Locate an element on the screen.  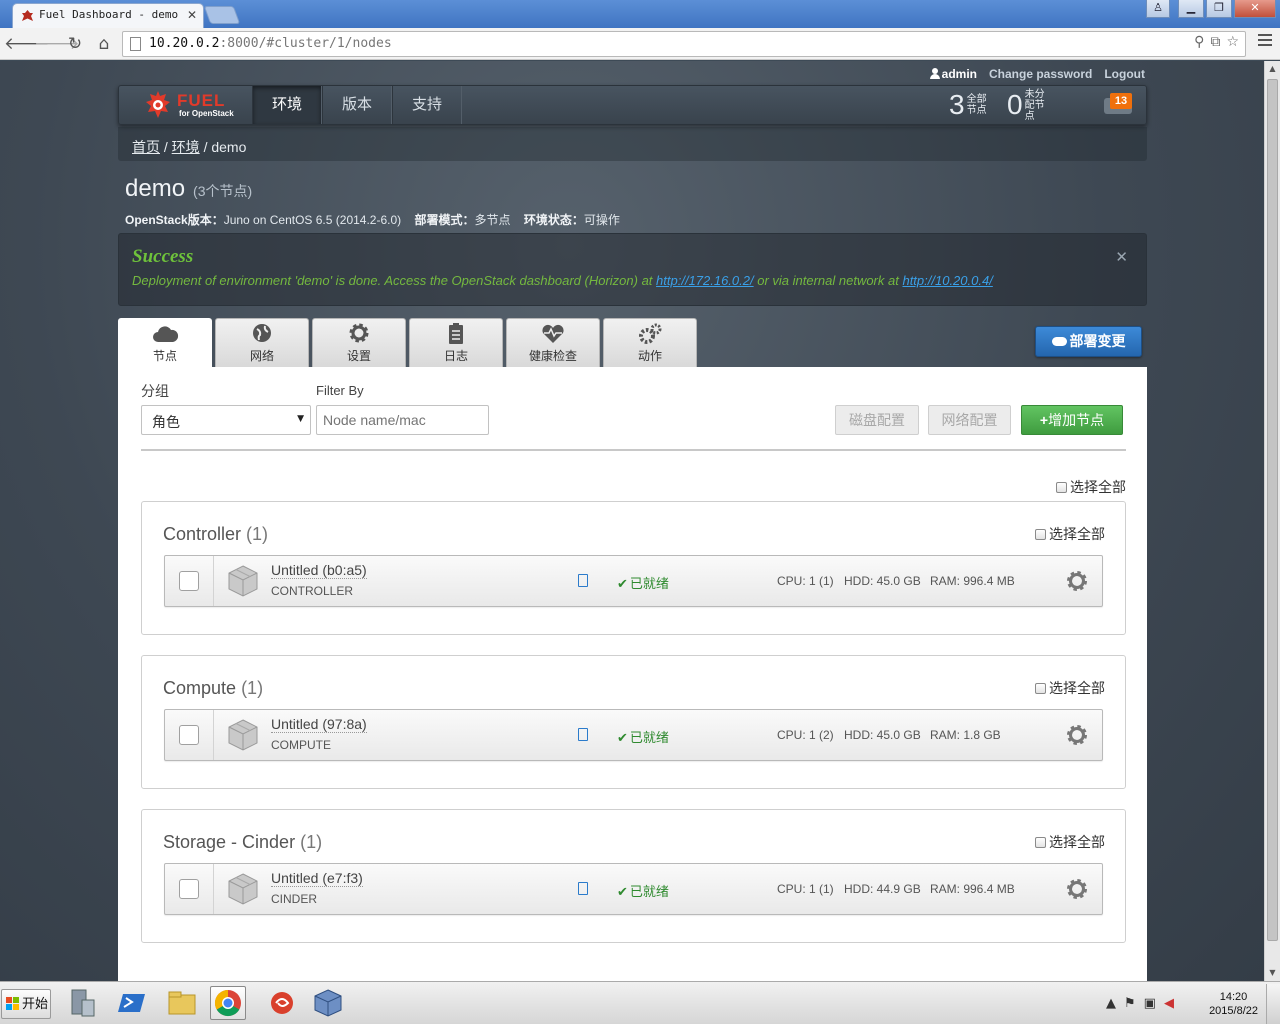
back-icon: 🡐 is located at coordinates (27, 44).